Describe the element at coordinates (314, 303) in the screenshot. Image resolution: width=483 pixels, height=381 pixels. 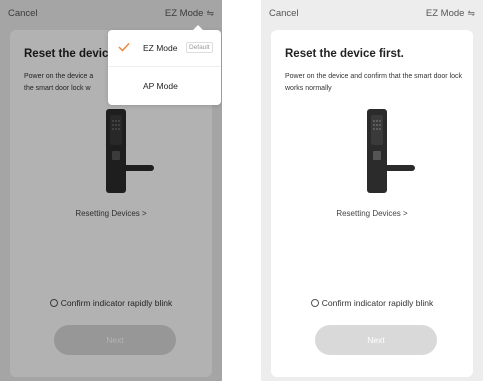
I see `radio-circle-icon` at that location.